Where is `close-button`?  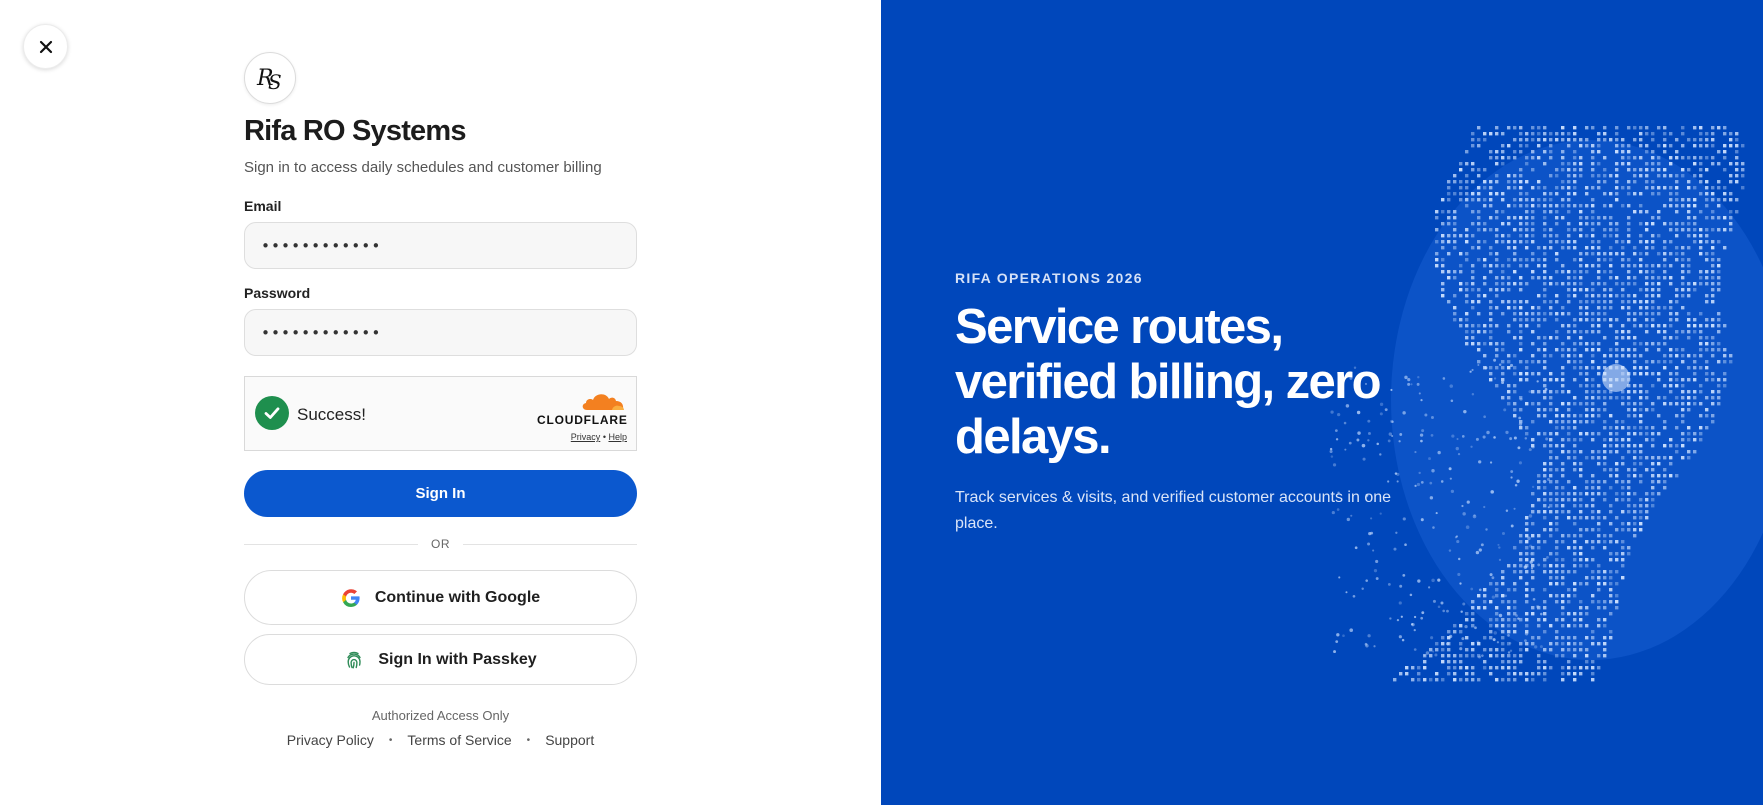
close-button is located at coordinates (45, 46).